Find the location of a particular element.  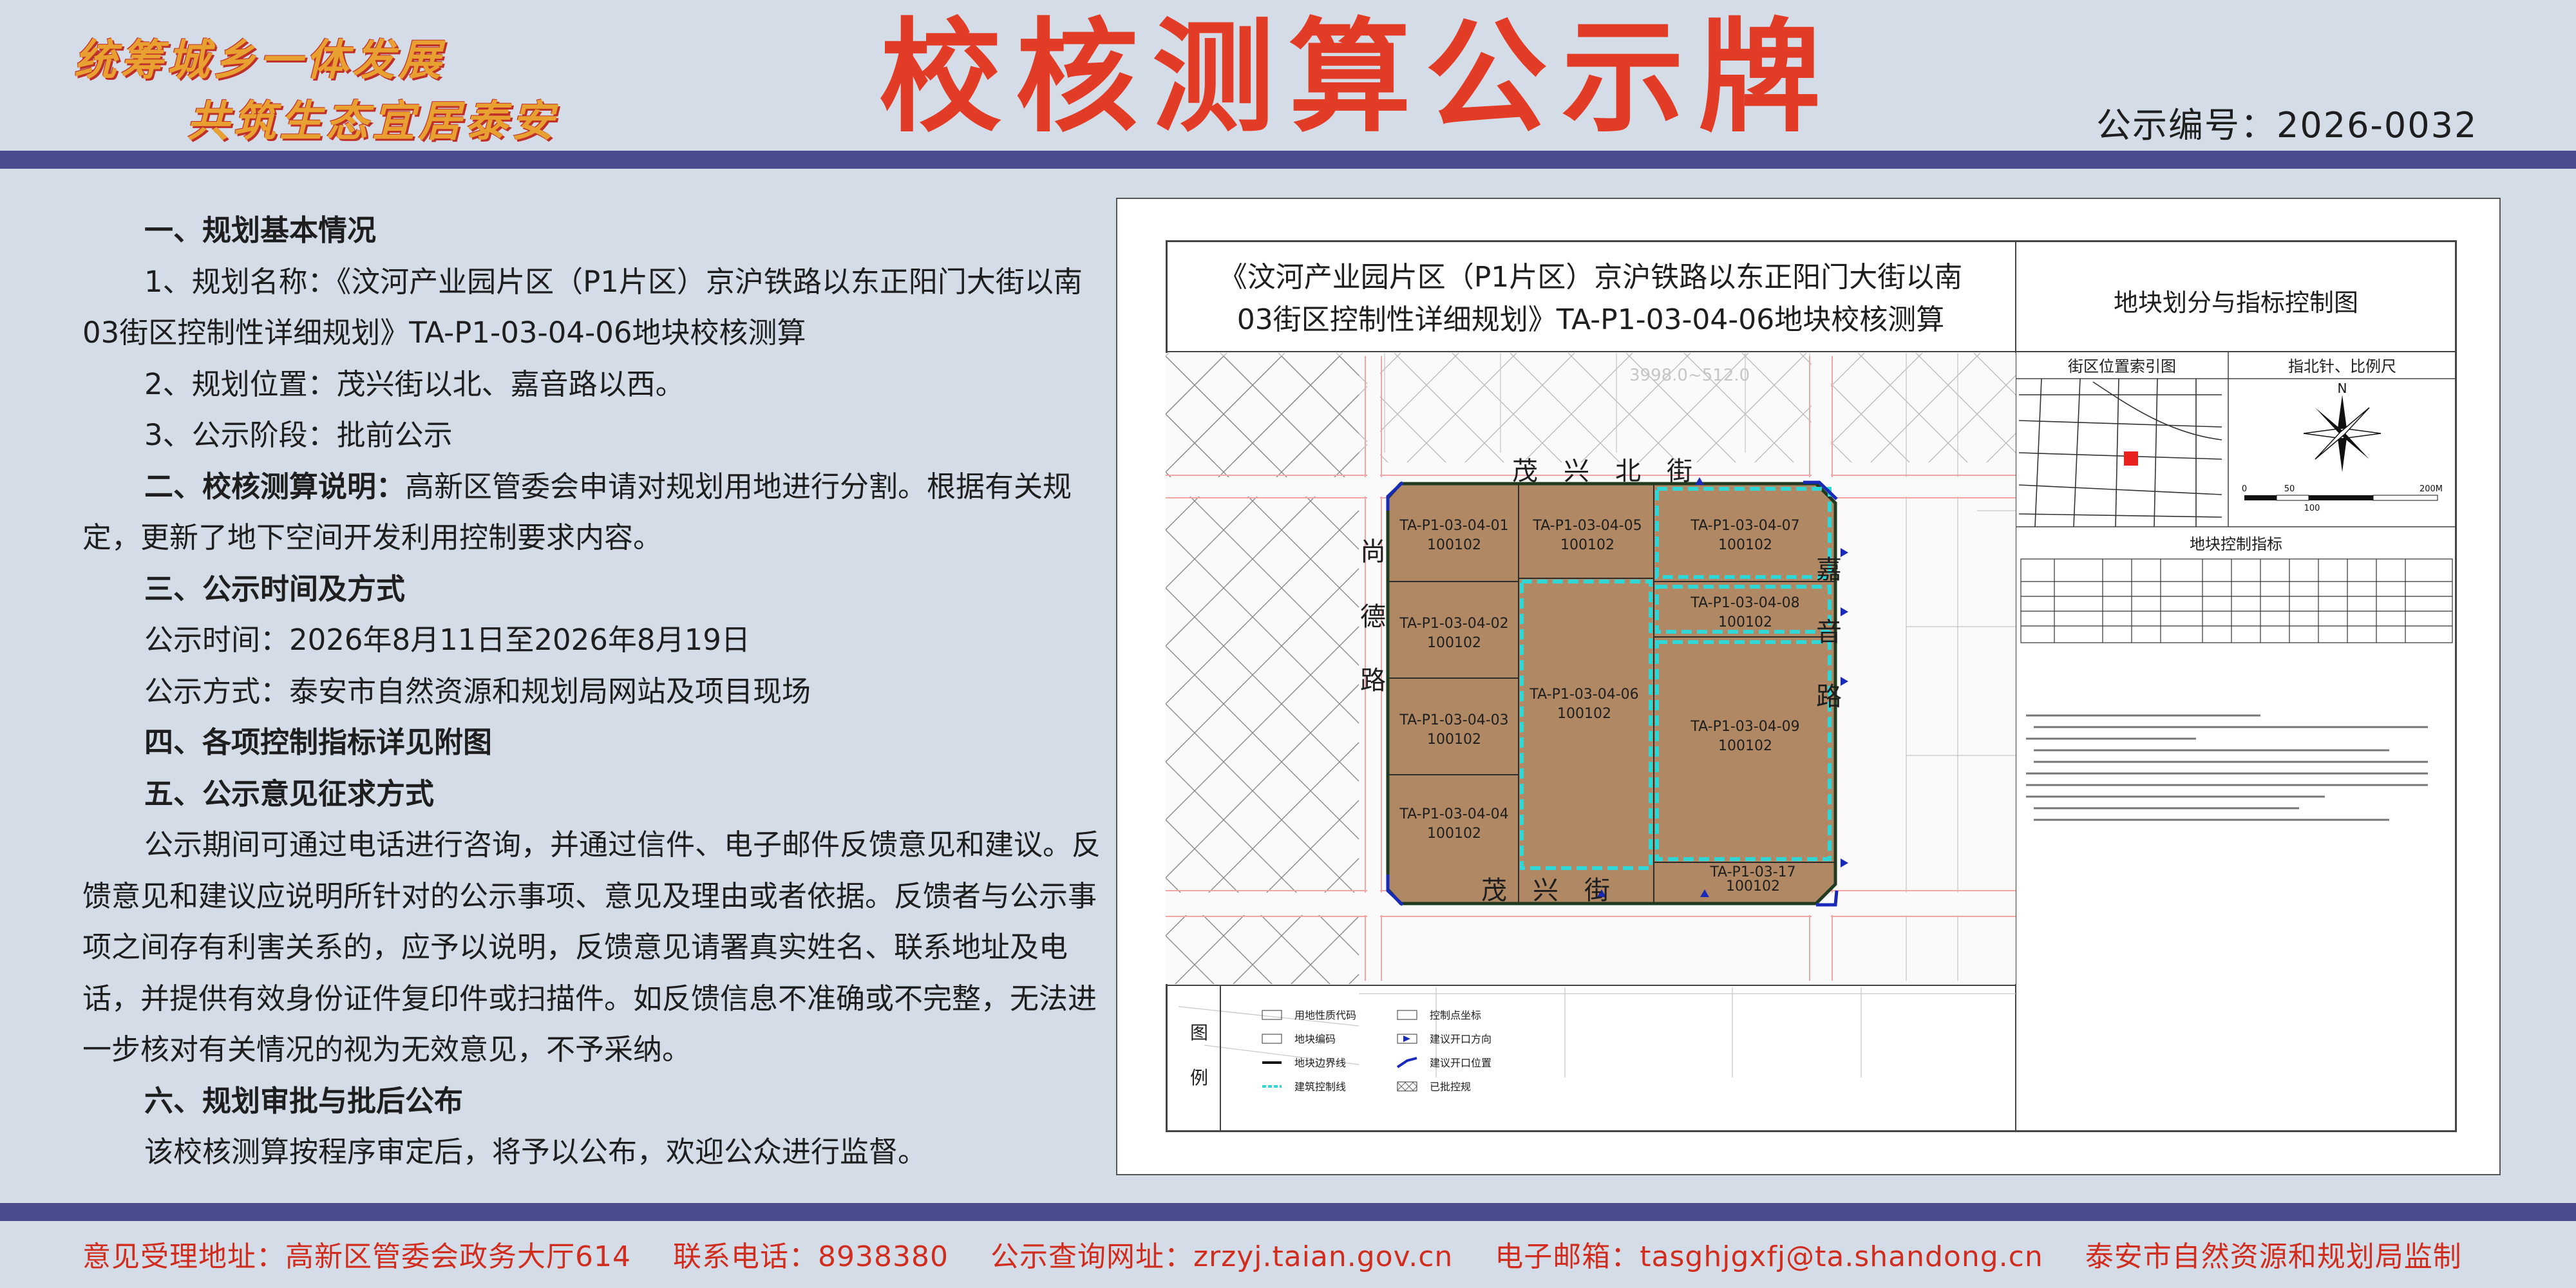

top-divider-band is located at coordinates (1288, 160).